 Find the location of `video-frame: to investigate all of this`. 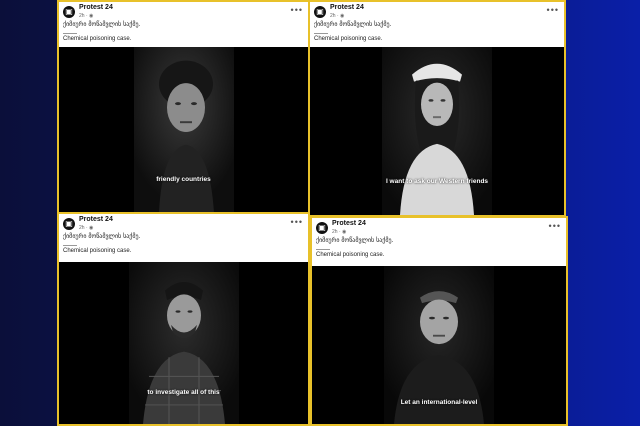

video-frame: to investigate all of this is located at coordinates (183, 343).